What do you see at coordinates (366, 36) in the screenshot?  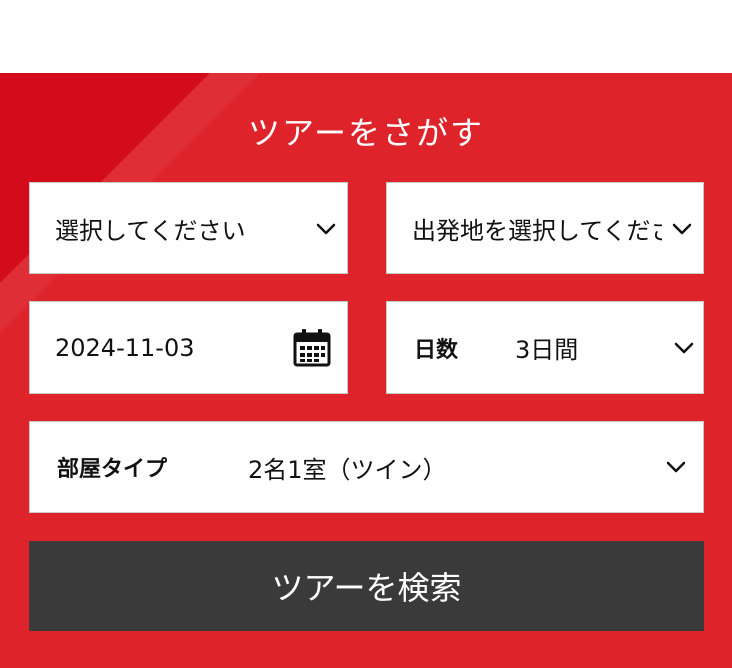 I see `top-blank-area` at bounding box center [366, 36].